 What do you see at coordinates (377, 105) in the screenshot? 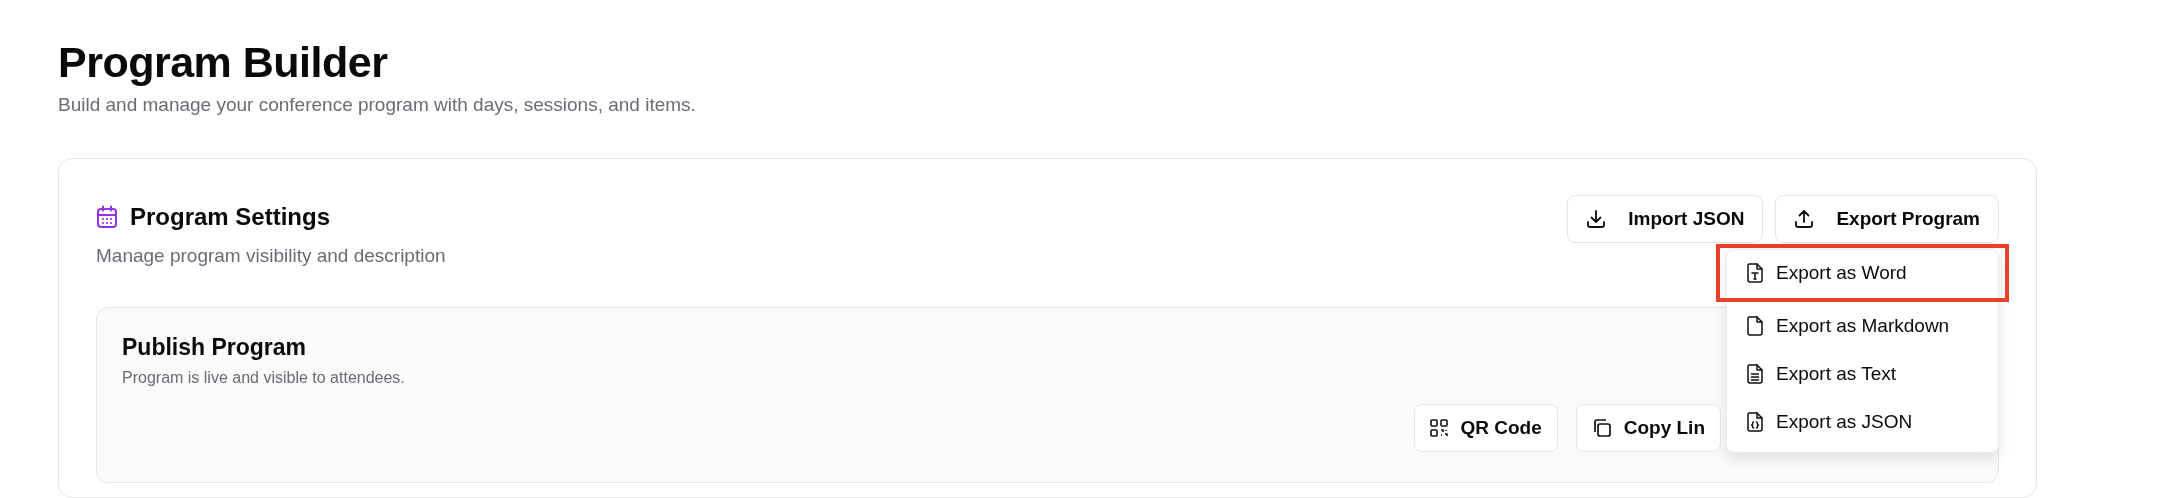
I see `page-subtitle: Build and manage your conference program with days, sessions, and items.` at bounding box center [377, 105].